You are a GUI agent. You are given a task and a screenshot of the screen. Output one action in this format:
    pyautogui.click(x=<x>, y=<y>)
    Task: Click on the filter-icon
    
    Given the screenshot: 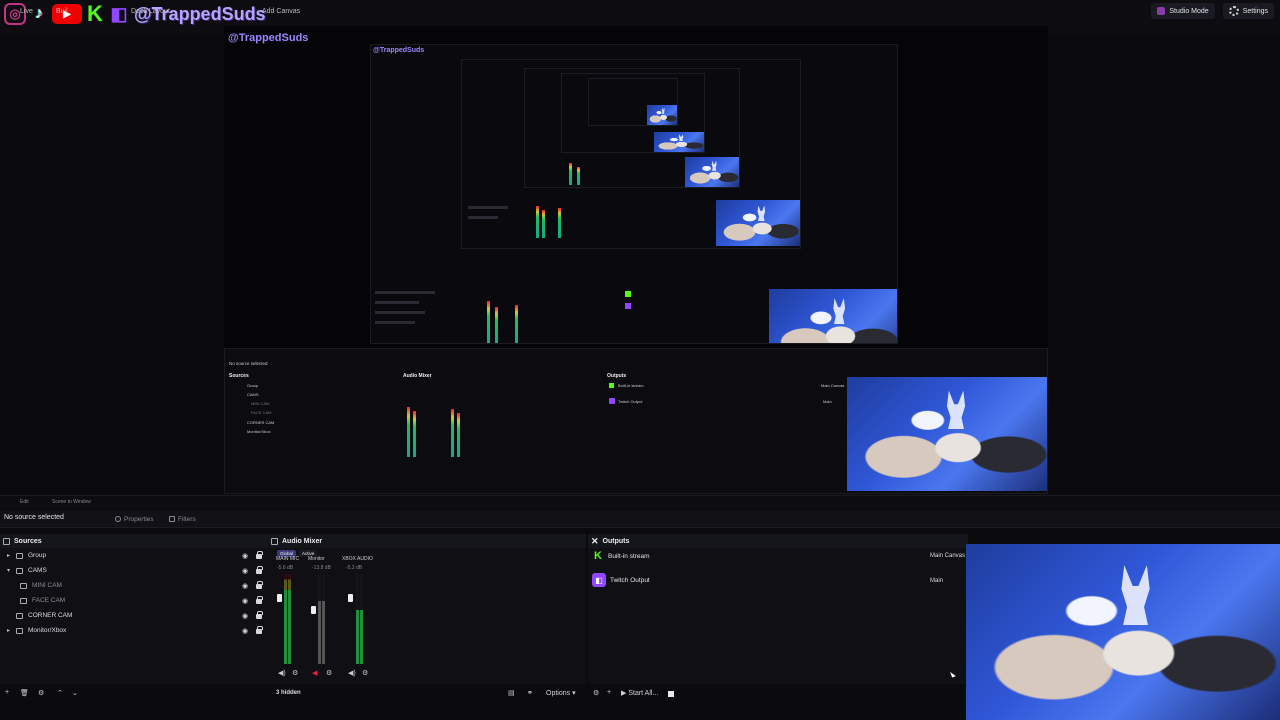 What is the action you would take?
    pyautogui.click(x=172, y=519)
    